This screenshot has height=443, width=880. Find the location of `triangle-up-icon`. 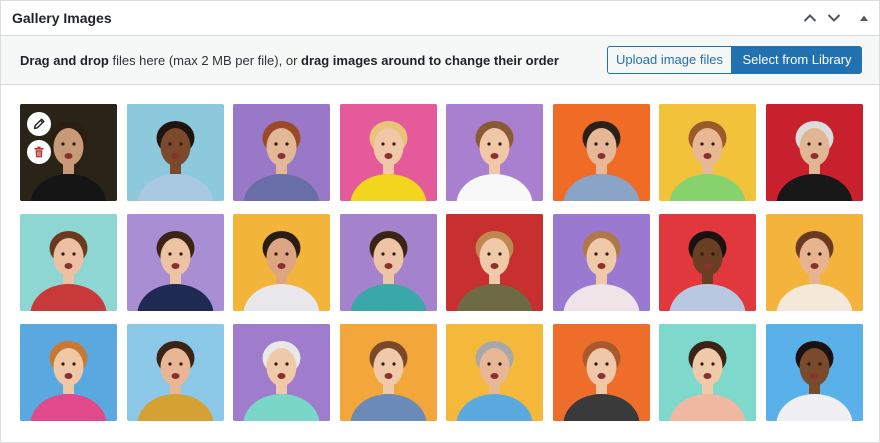

triangle-up-icon is located at coordinates (864, 18).